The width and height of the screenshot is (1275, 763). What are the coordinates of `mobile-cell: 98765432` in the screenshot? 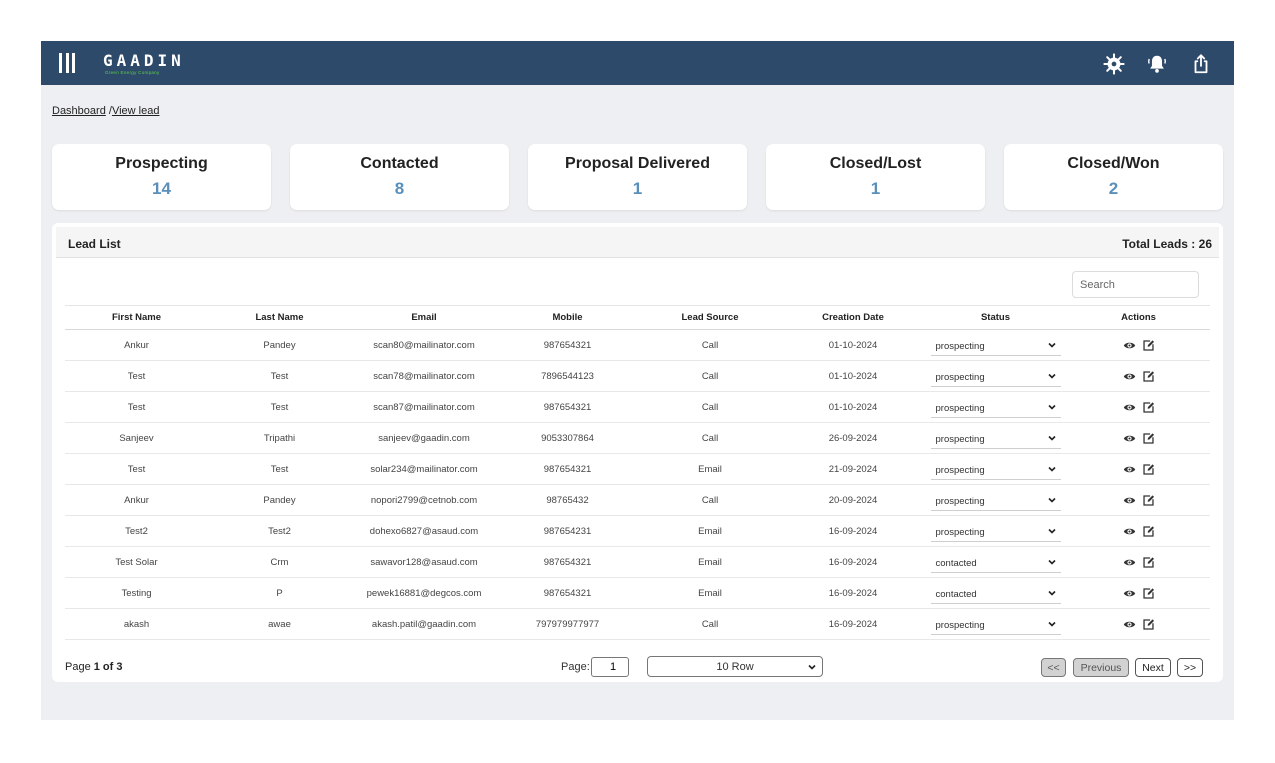 It's located at (567, 500).